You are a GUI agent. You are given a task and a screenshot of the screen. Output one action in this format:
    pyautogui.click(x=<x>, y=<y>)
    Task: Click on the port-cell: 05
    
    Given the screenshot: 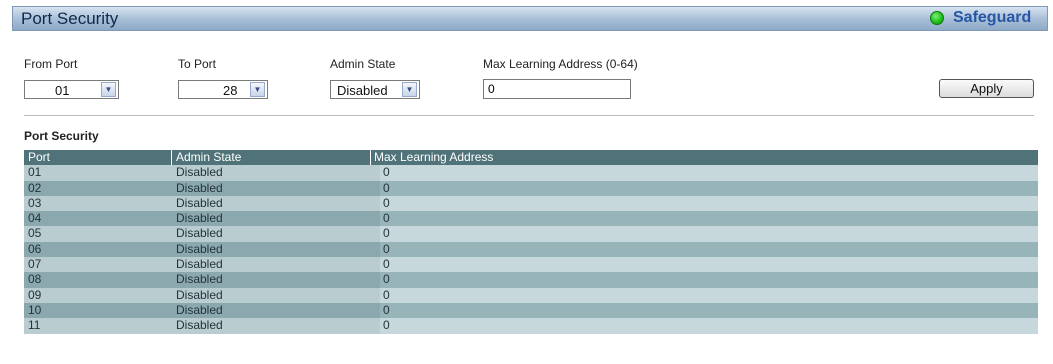 What is the action you would take?
    pyautogui.click(x=35, y=233)
    